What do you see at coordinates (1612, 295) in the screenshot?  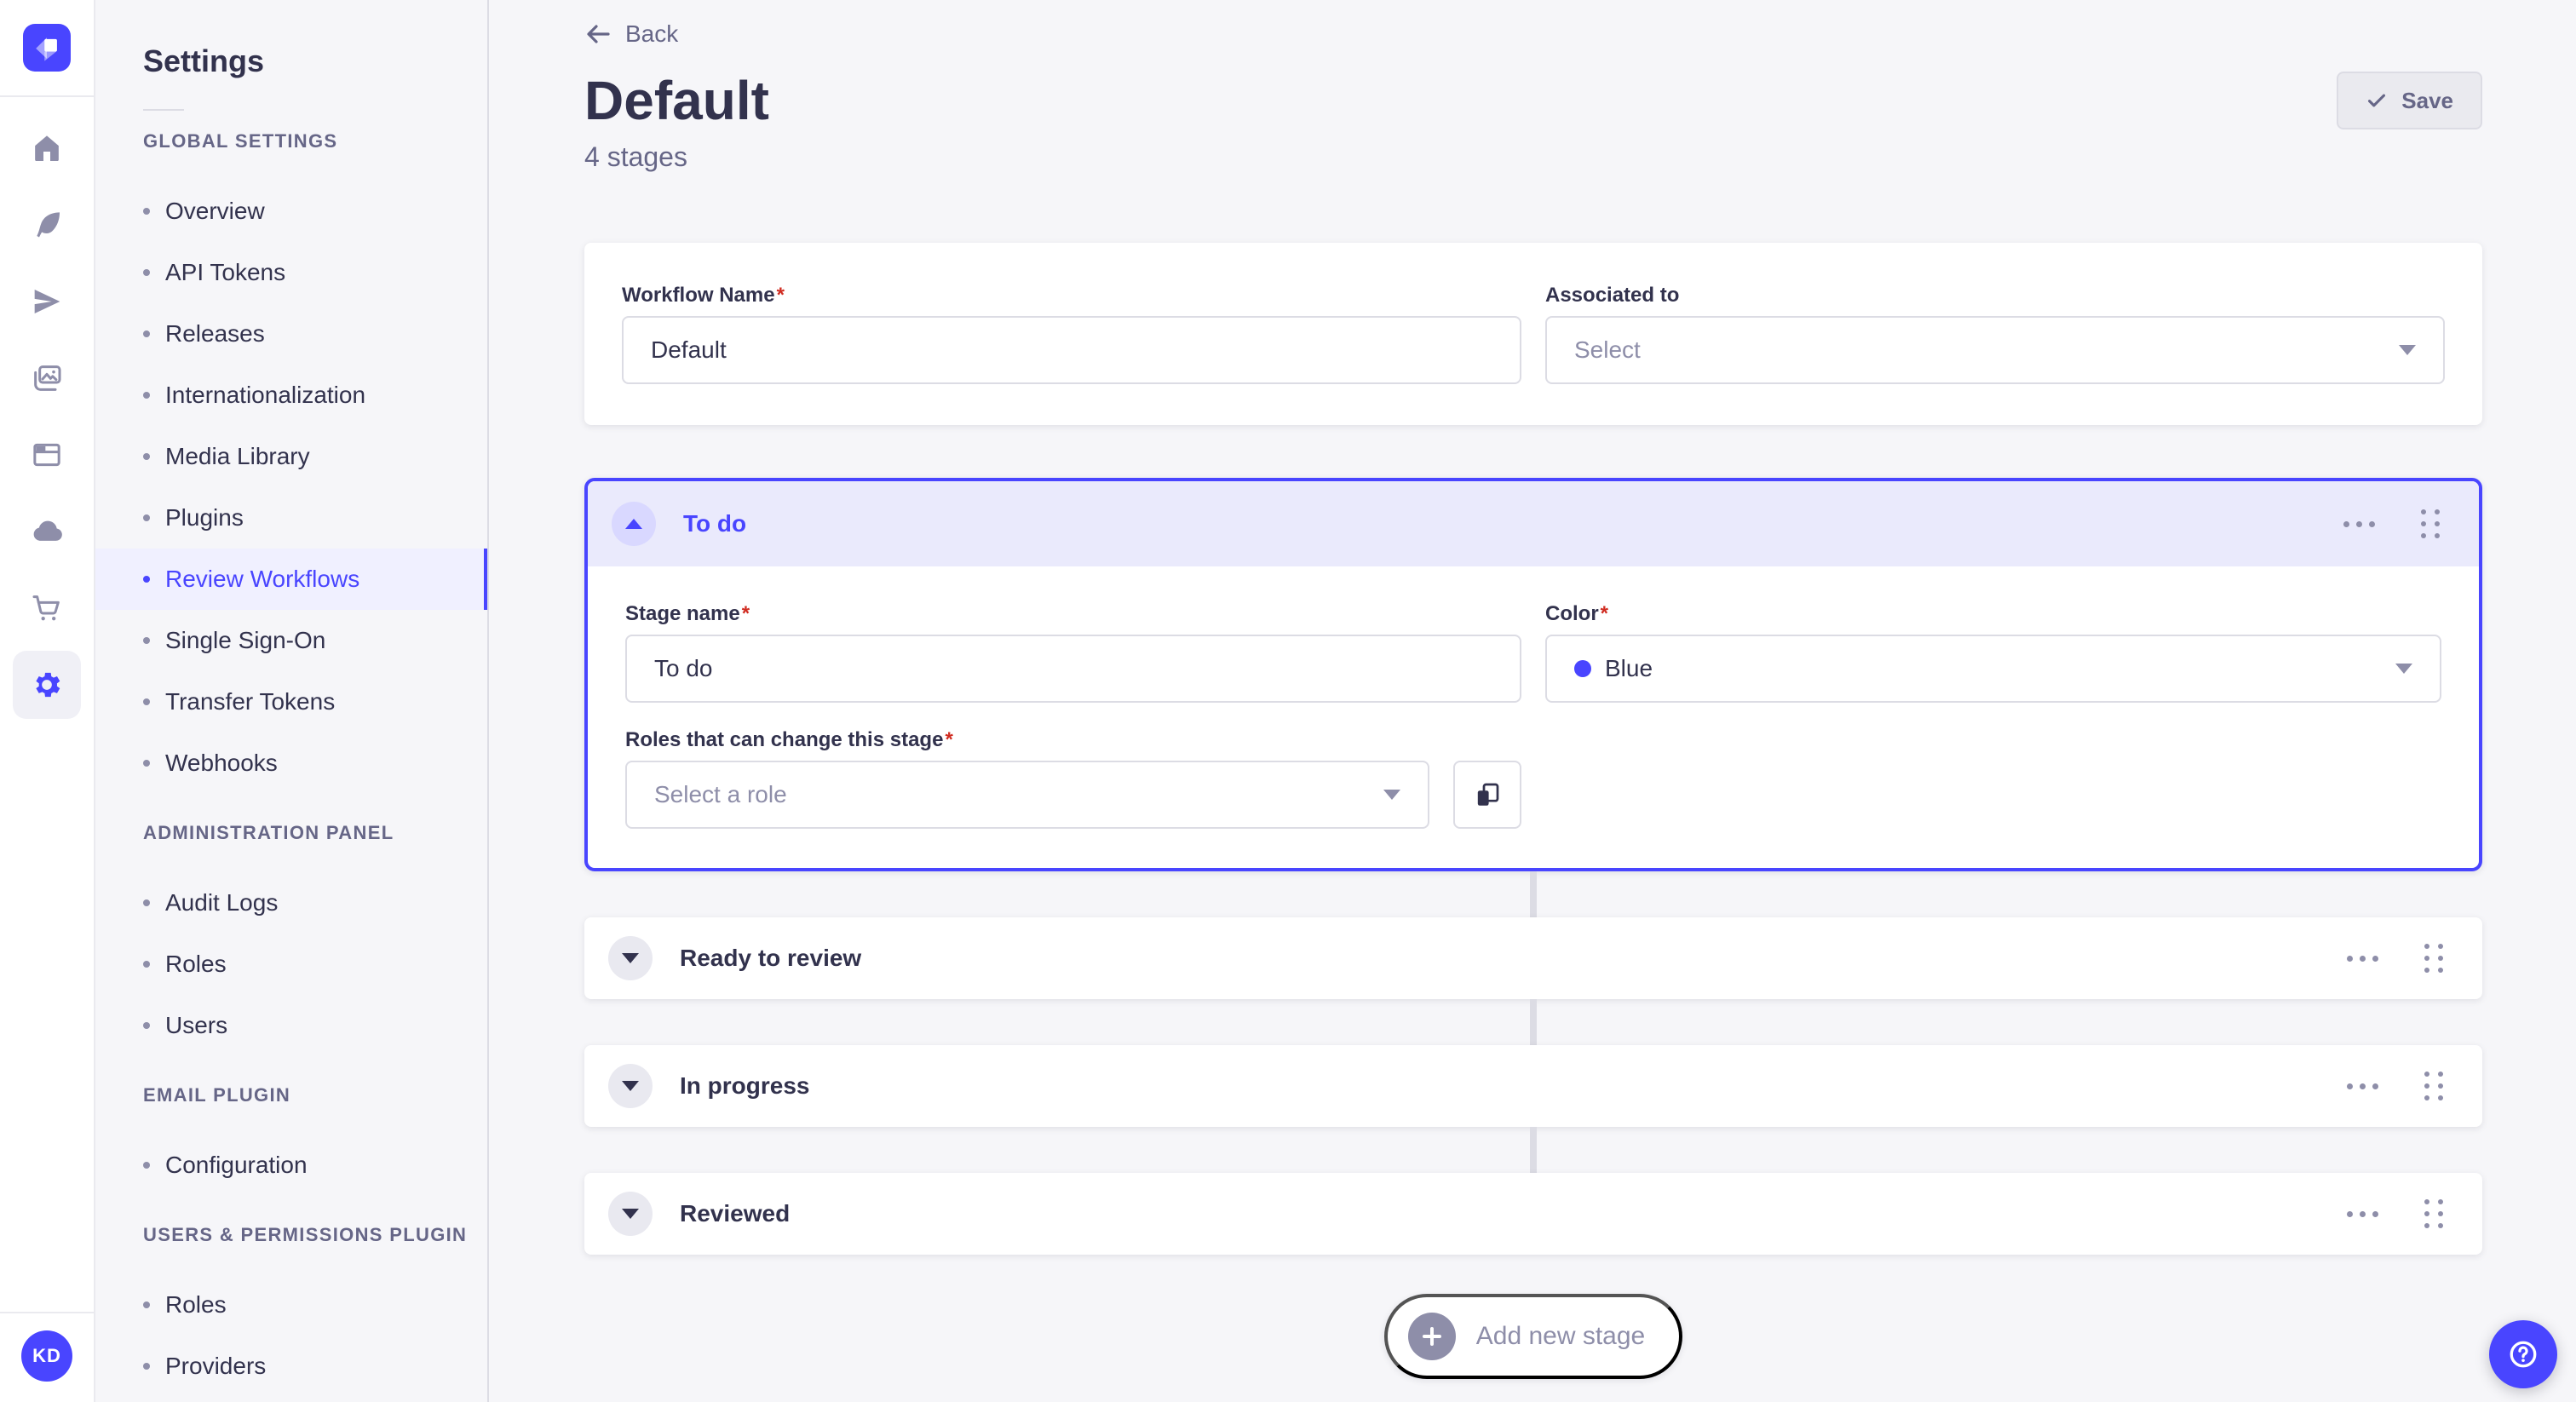 I see `associated-to-label: Associated to` at bounding box center [1612, 295].